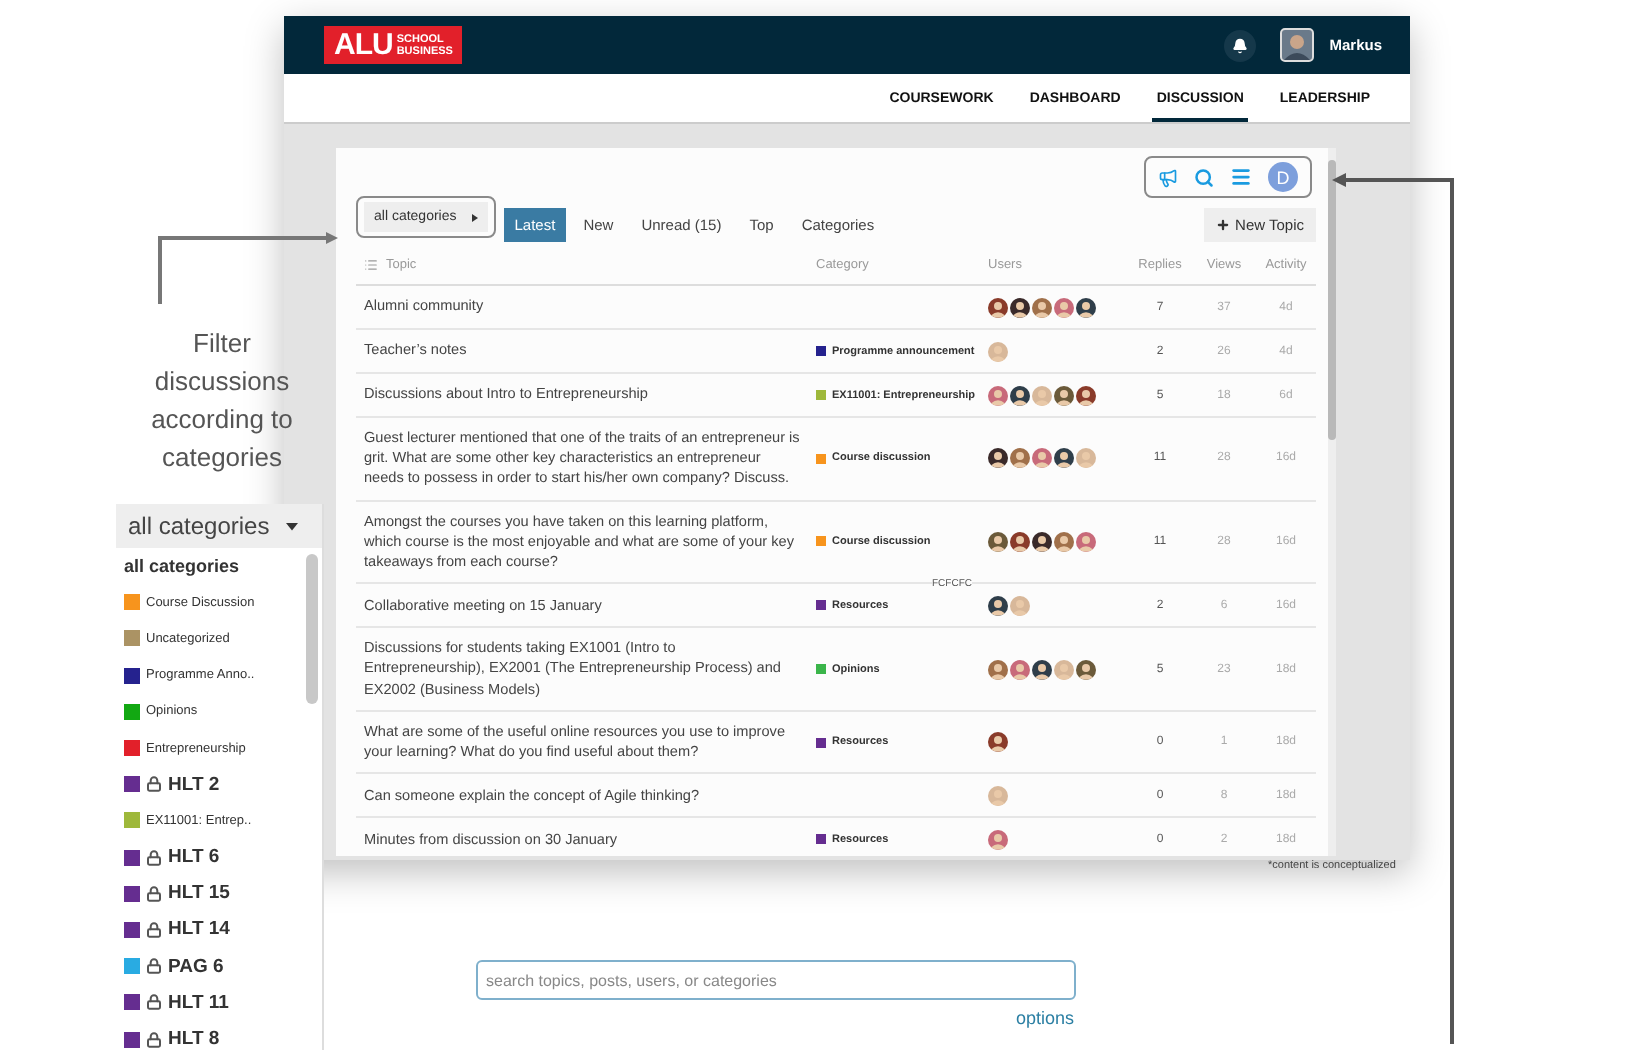  What do you see at coordinates (1168, 177) in the screenshot?
I see `megaphone-icon` at bounding box center [1168, 177].